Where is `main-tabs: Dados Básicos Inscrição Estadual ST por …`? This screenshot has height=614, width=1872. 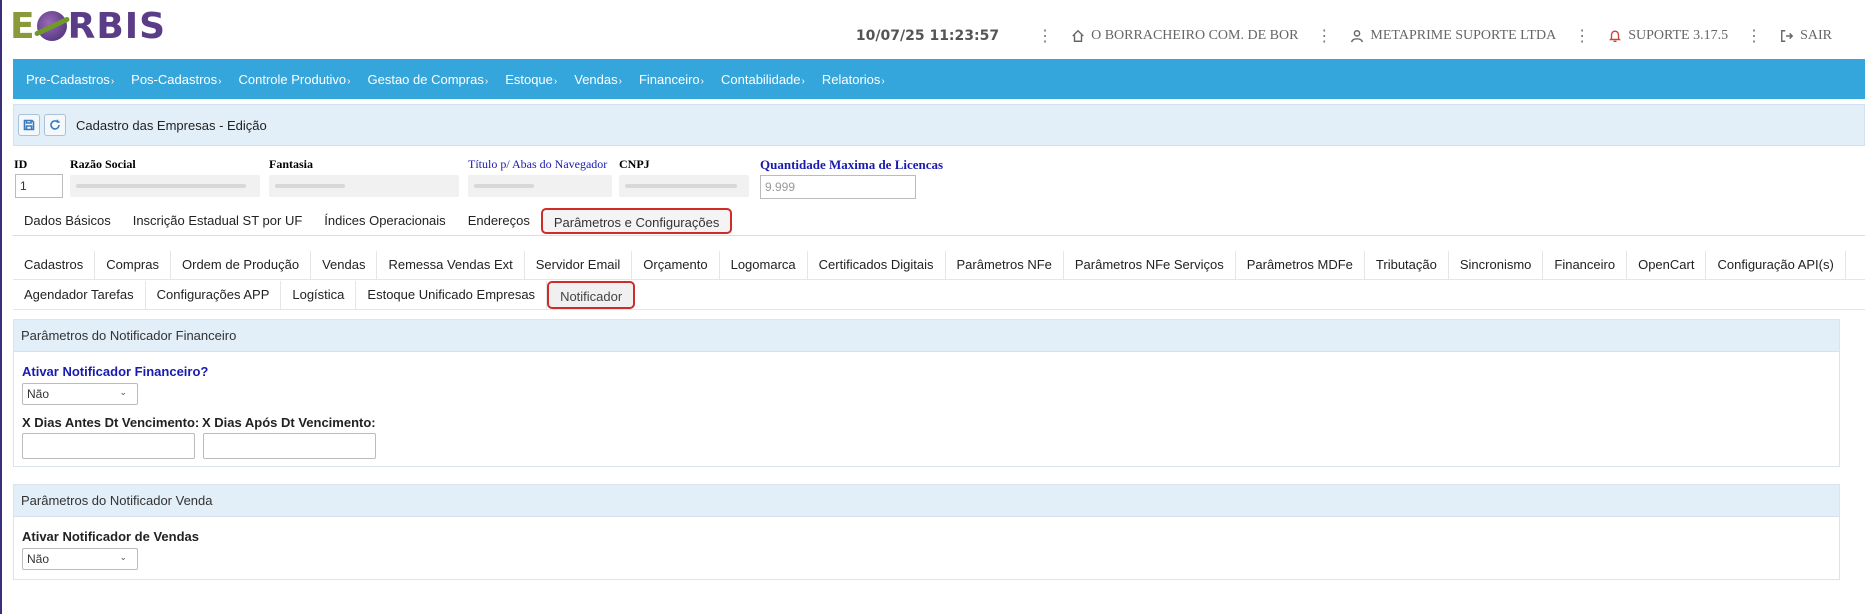
main-tabs: Dados Básicos Inscrição Estadual ST por … is located at coordinates (939, 221).